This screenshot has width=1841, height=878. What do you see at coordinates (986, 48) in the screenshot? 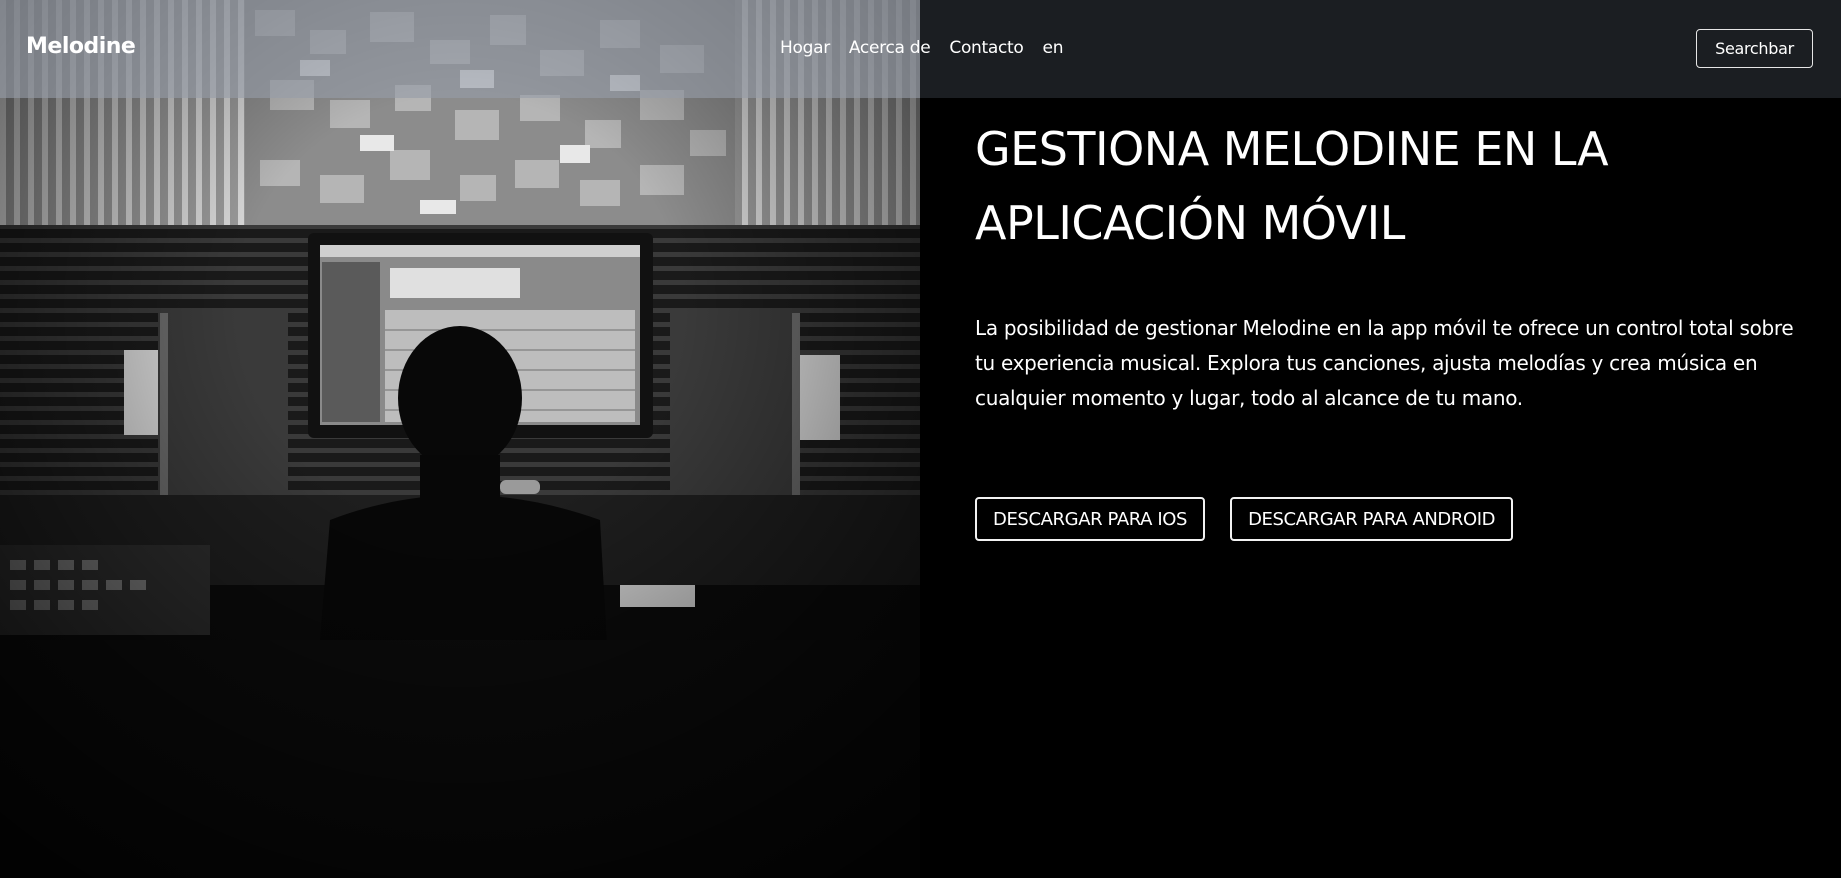
I see `nav-link-contacto: Contacto` at bounding box center [986, 48].